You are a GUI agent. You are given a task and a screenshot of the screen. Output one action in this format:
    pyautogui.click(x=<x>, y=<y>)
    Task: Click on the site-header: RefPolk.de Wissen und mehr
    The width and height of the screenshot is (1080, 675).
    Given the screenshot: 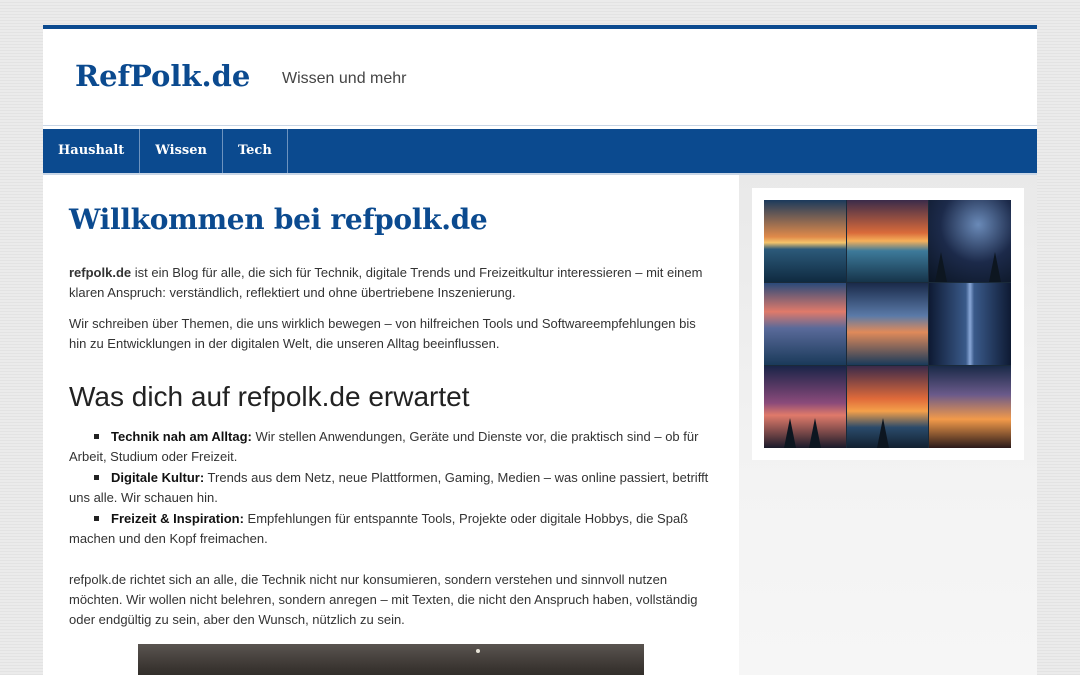 What is the action you would take?
    pyautogui.click(x=540, y=77)
    